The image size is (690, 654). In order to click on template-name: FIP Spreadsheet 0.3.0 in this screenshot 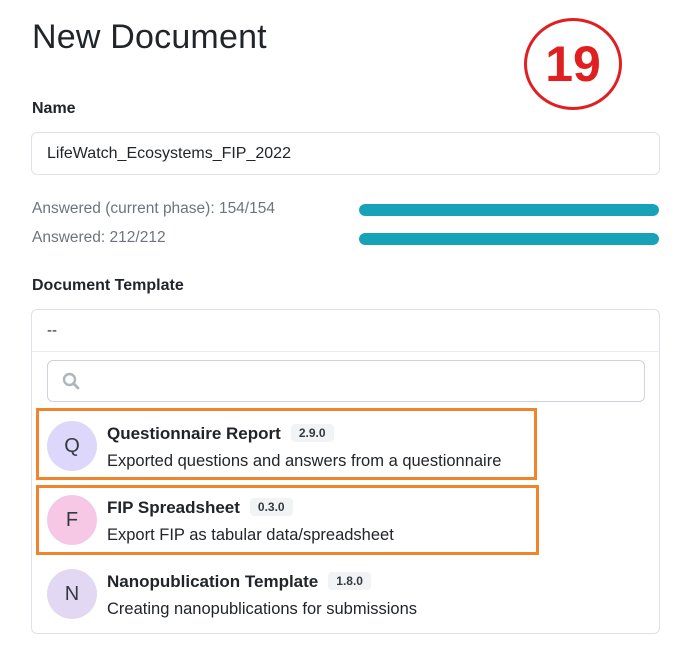, I will do `click(200, 508)`.